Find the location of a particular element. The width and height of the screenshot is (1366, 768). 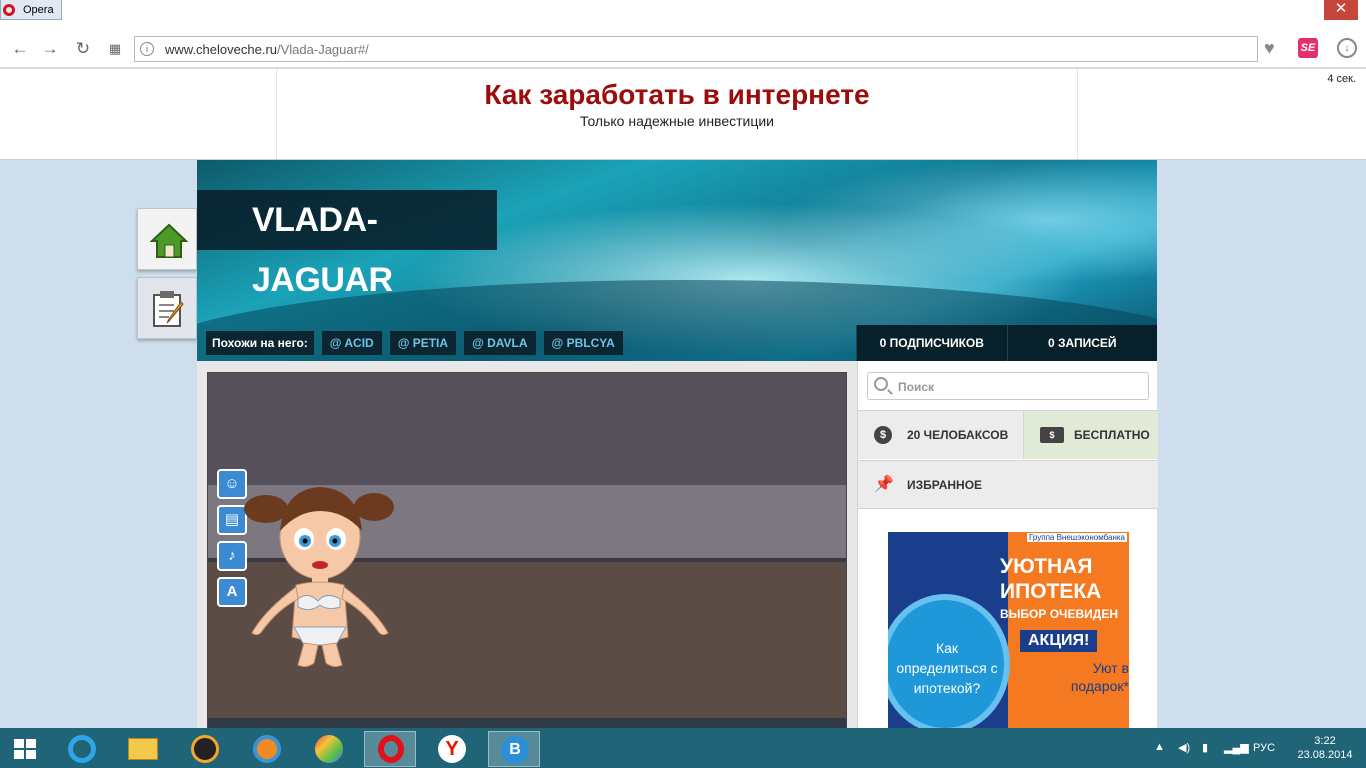

url-path: /Vlada-Jaguar#/ is located at coordinates (323, 49).